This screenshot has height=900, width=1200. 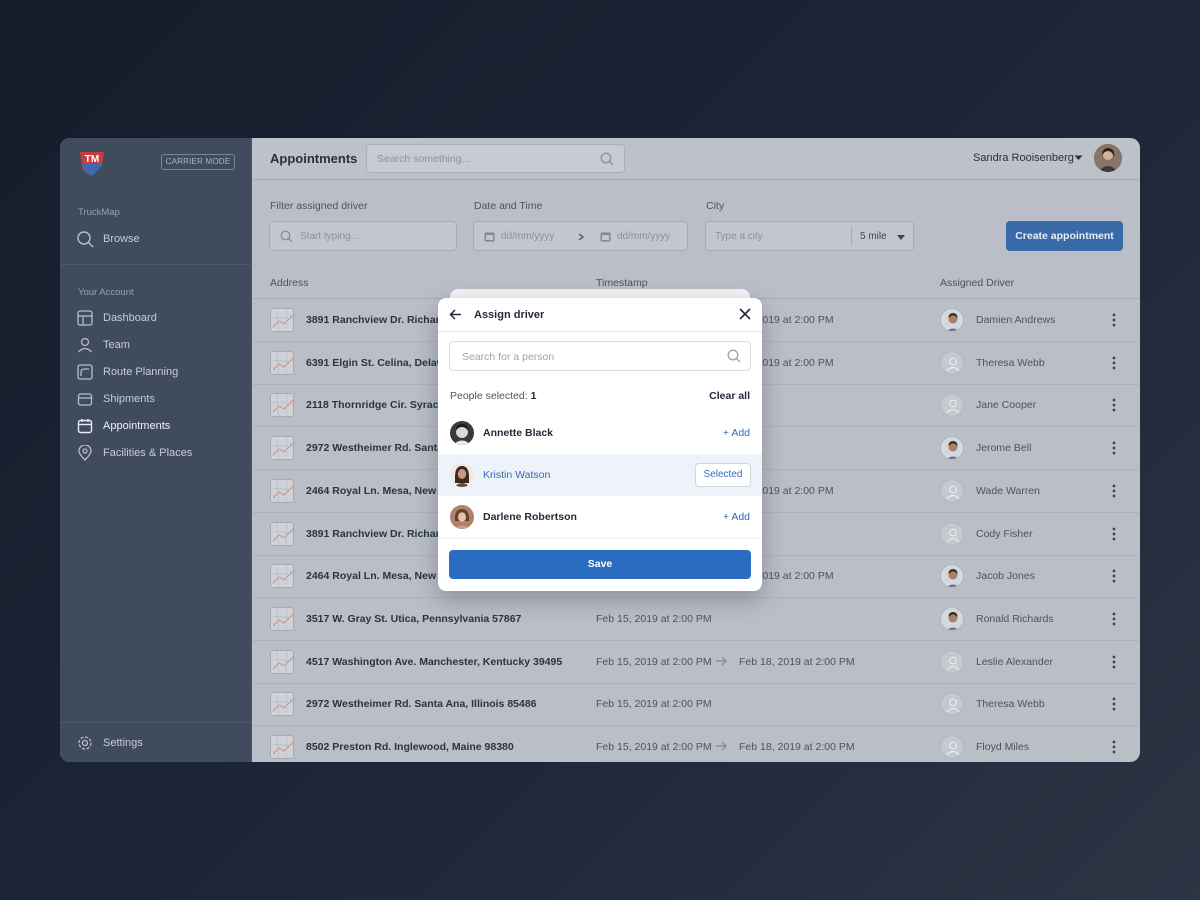 I want to click on driver-name: Cody Fisher, so click(x=1004, y=533).